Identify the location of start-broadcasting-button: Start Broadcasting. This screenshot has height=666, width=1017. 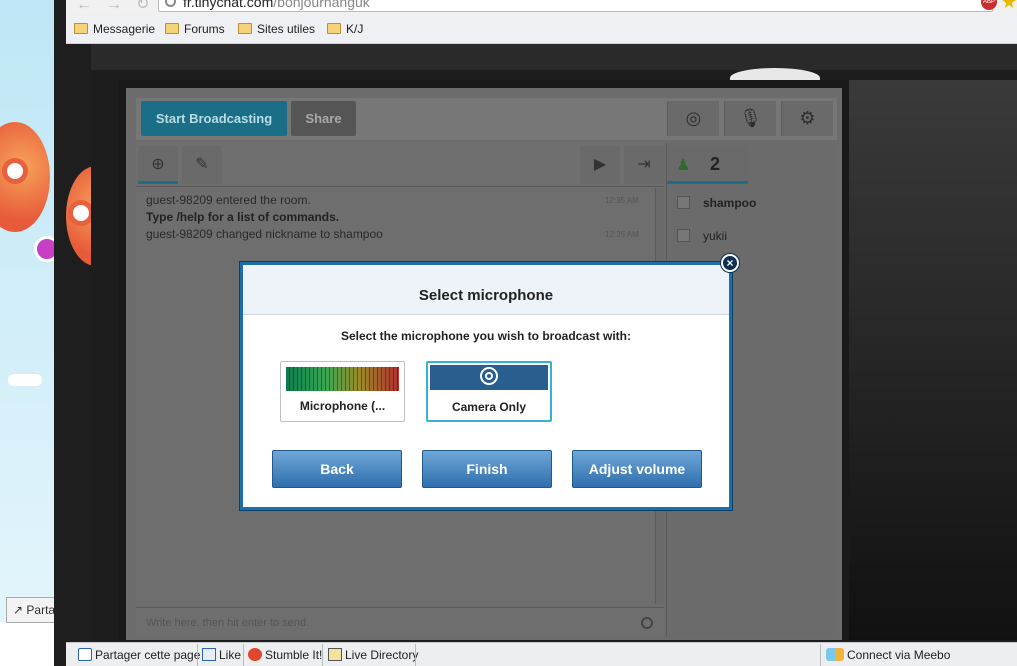
(214, 118).